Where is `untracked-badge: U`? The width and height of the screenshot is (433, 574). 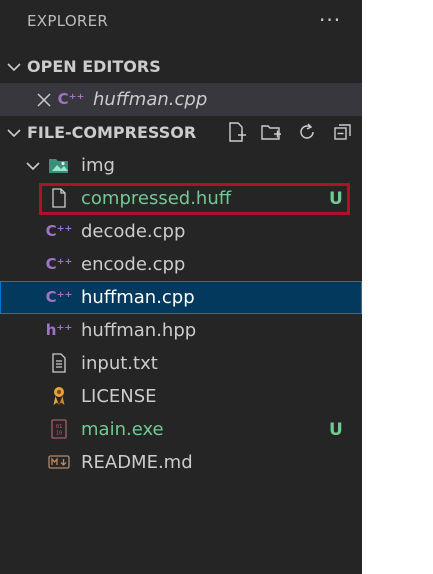 untracked-badge: U is located at coordinates (336, 429).